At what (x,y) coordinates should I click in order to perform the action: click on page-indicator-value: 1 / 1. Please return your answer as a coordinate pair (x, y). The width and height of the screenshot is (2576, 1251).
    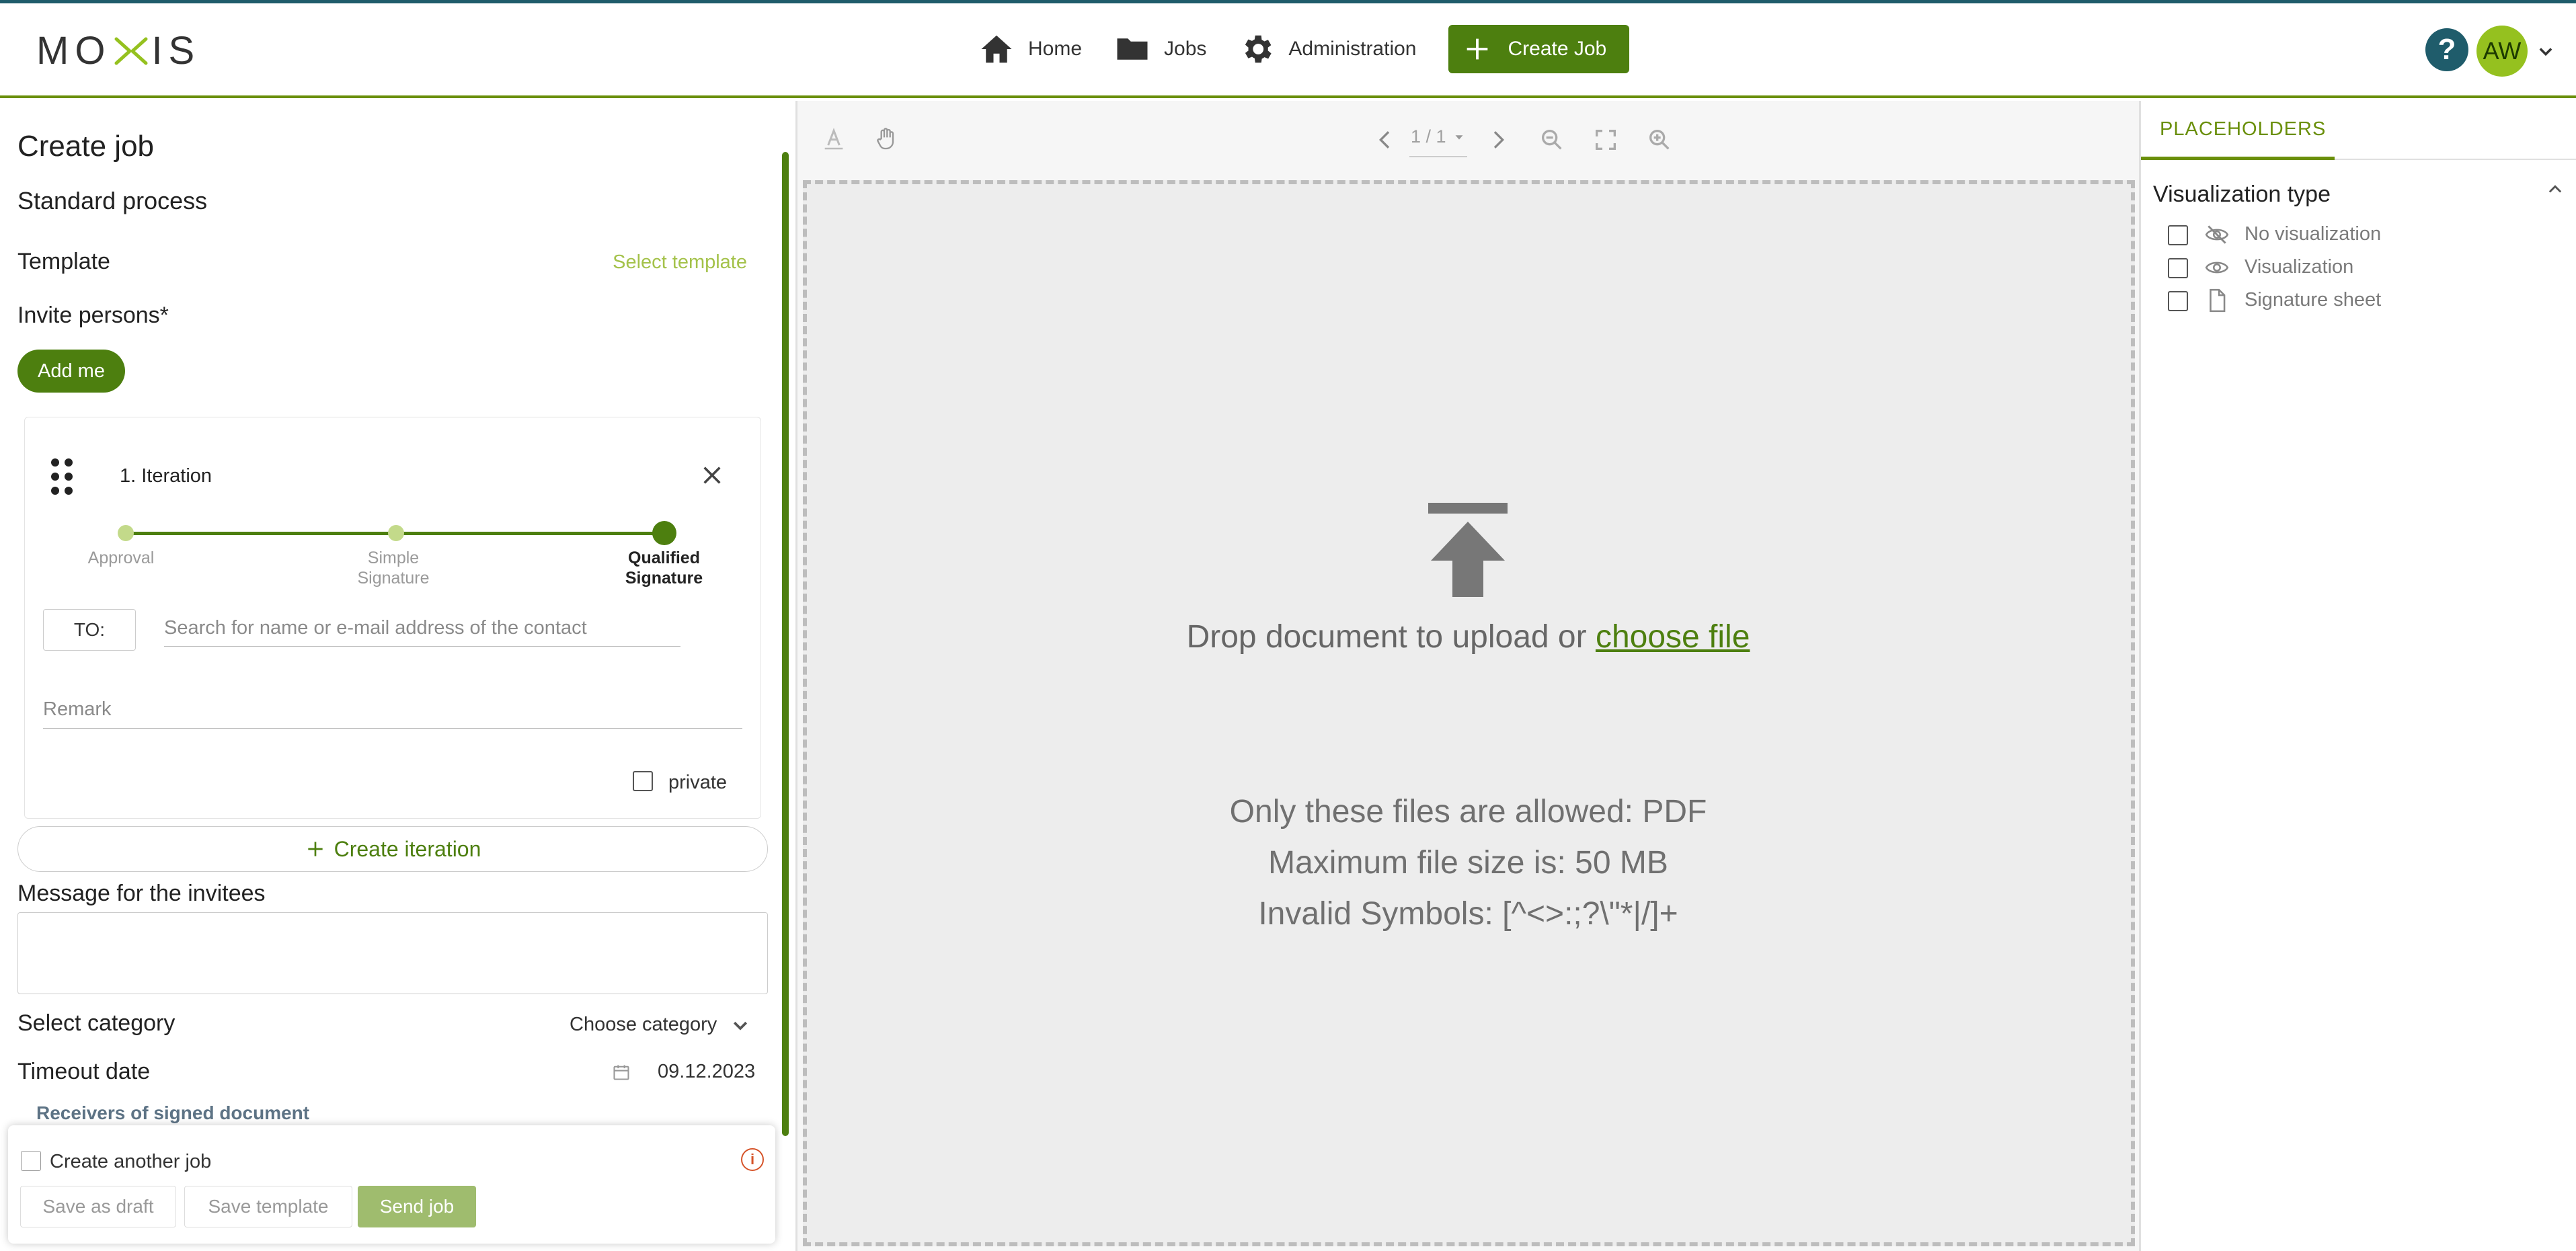
    Looking at the image, I should click on (1429, 136).